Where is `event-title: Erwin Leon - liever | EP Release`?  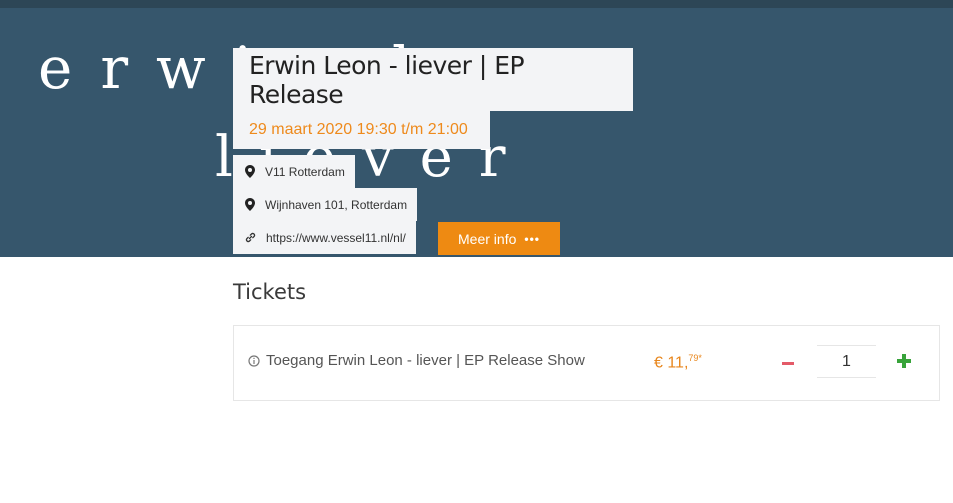 event-title: Erwin Leon - liever | EP Release is located at coordinates (387, 79).